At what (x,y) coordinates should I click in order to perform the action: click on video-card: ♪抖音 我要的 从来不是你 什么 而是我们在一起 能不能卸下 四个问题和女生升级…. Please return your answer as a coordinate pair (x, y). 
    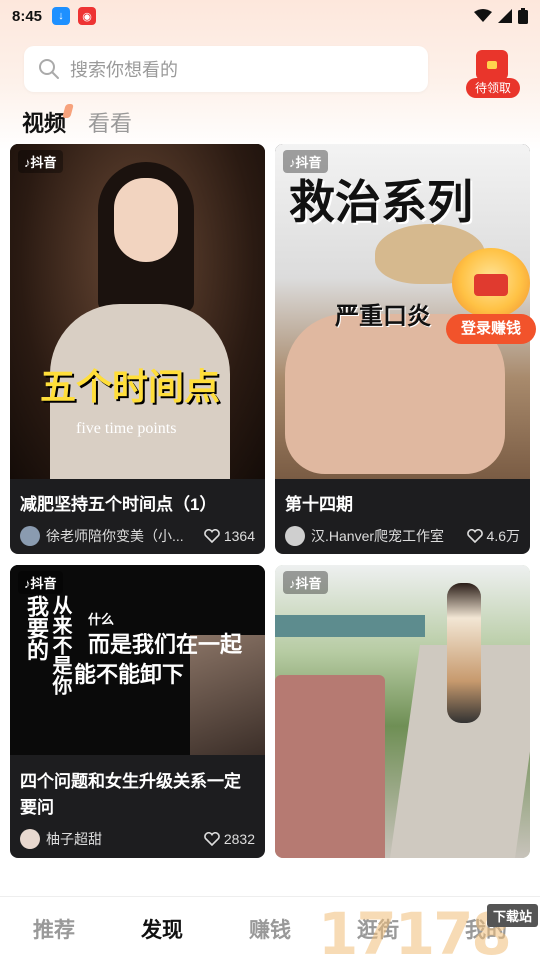
    Looking at the image, I should click on (137, 711).